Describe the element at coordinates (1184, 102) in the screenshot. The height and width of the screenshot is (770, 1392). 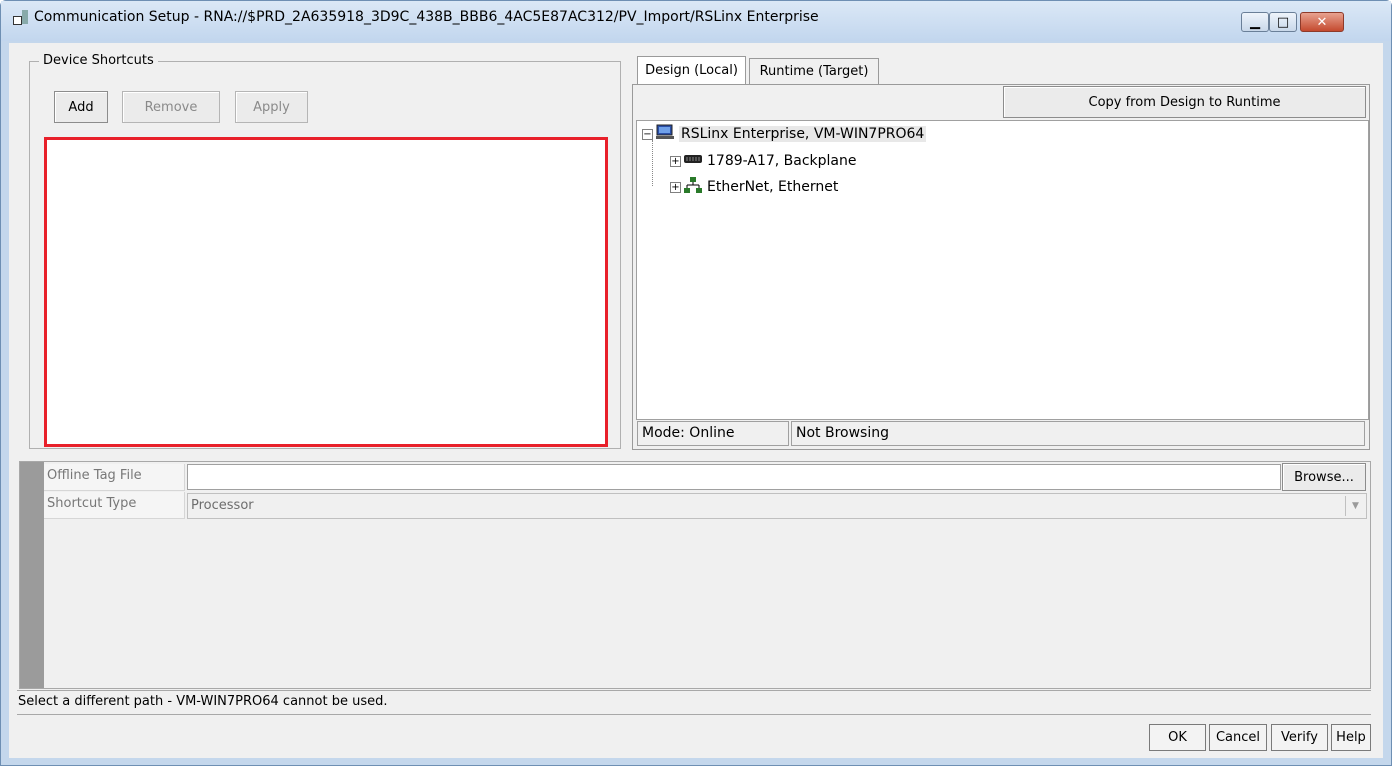
I see `copy-design-to-runtime-button: Copy from Design to Runtime` at that location.